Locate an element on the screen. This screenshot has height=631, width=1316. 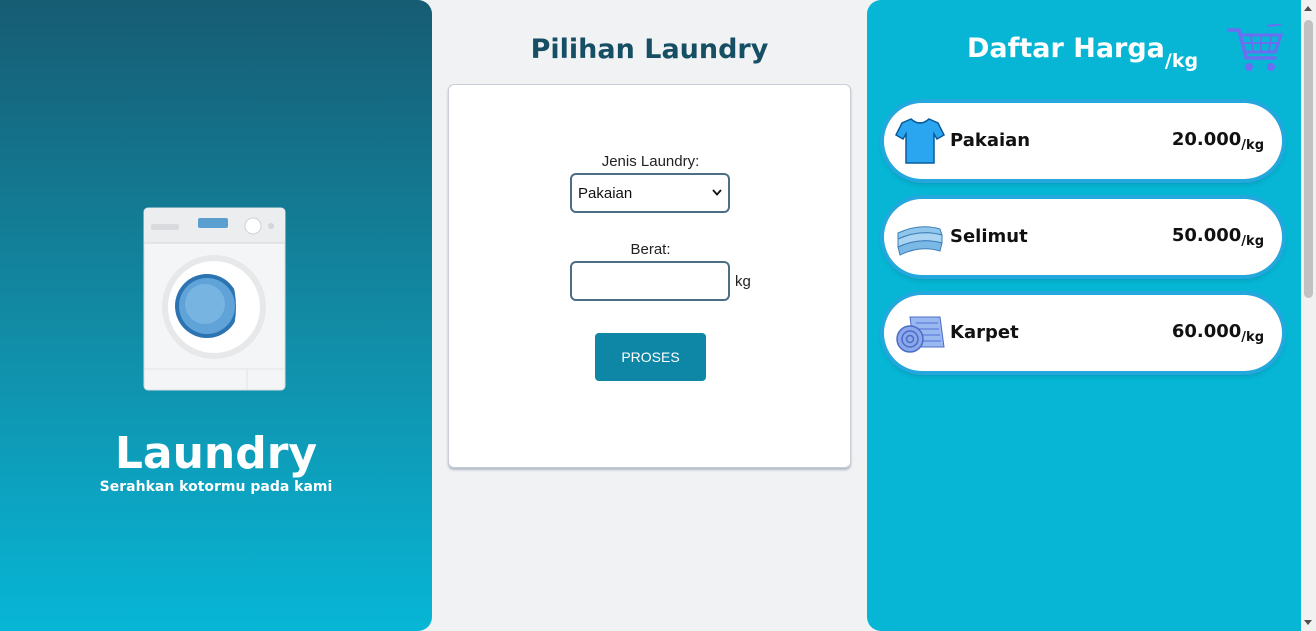
item-price-value: 20.000 is located at coordinates (1206, 139).